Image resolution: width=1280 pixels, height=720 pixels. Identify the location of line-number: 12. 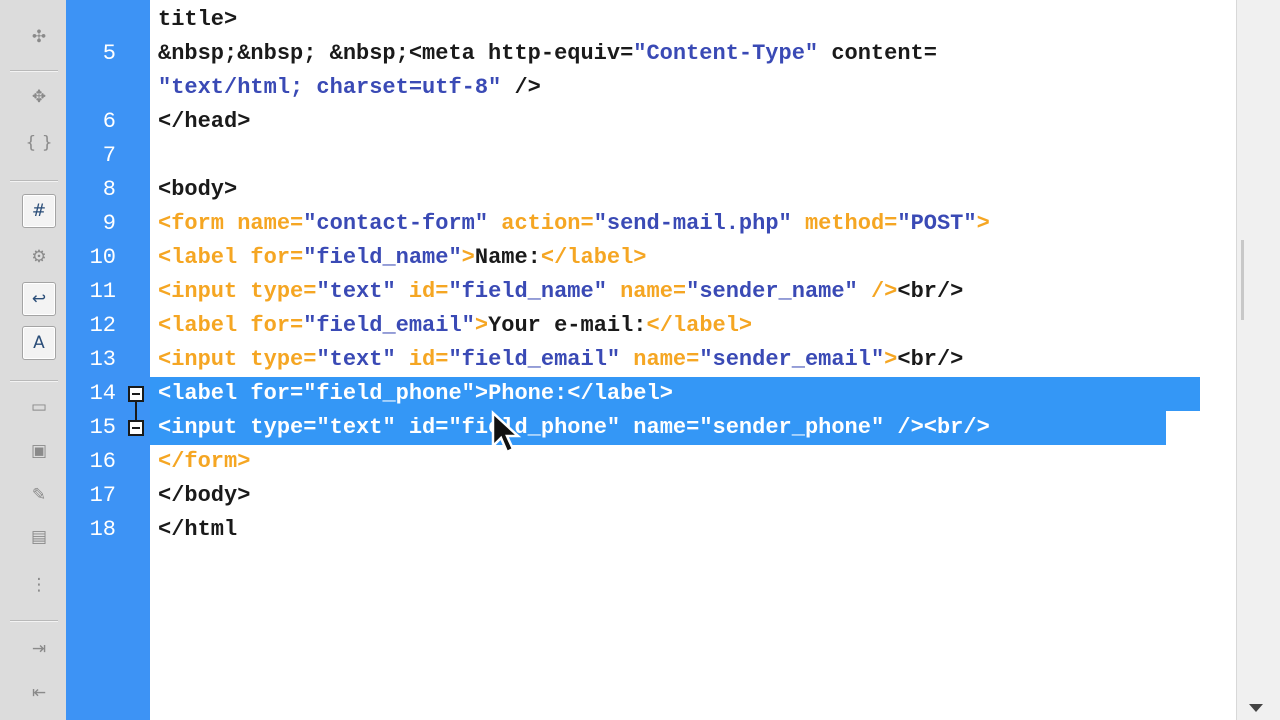
(102, 325).